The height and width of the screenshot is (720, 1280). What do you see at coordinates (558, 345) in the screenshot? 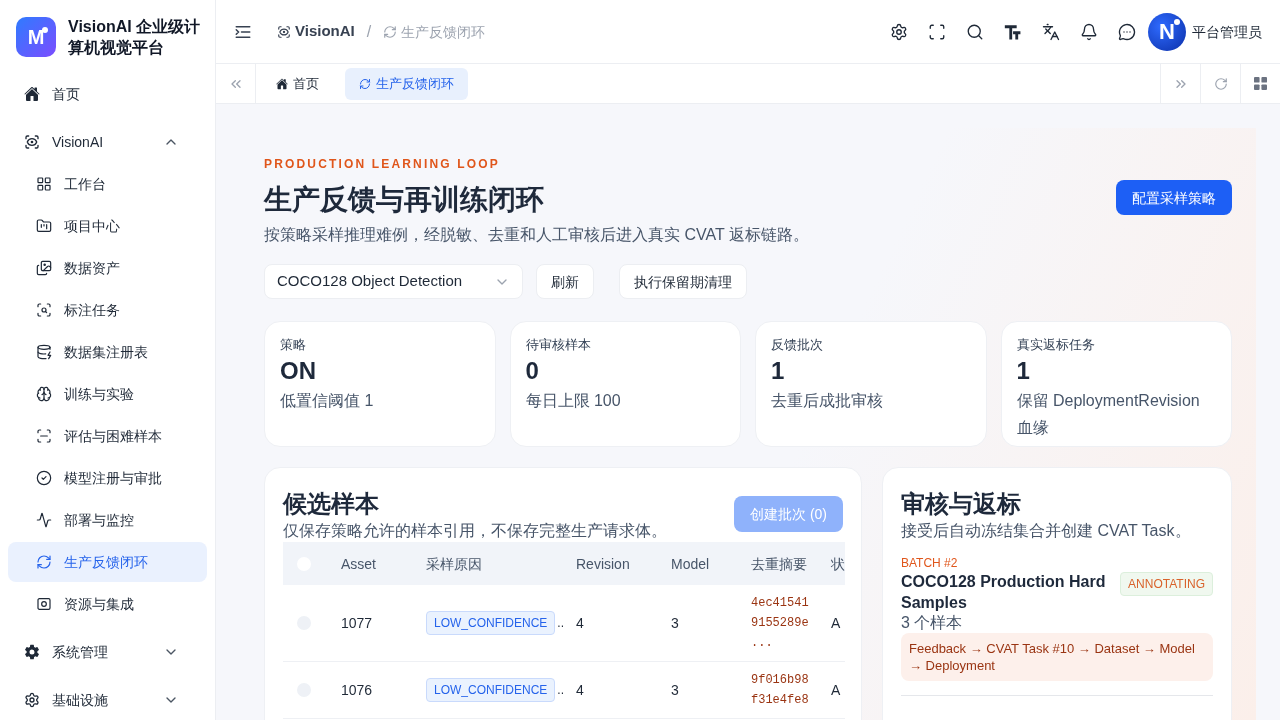
I see `stat-label: 待审核样本` at bounding box center [558, 345].